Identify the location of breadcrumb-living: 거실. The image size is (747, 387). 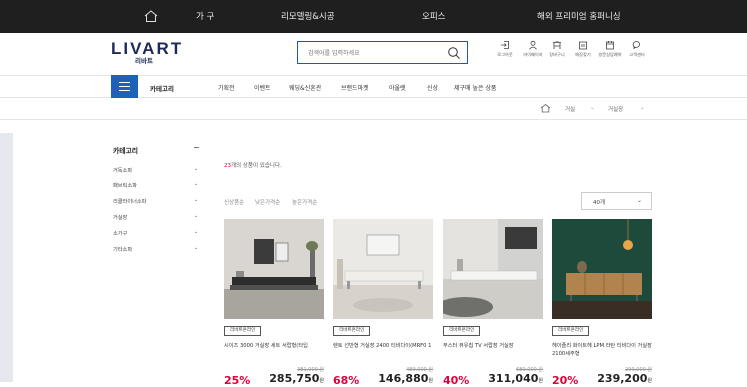
(570, 109).